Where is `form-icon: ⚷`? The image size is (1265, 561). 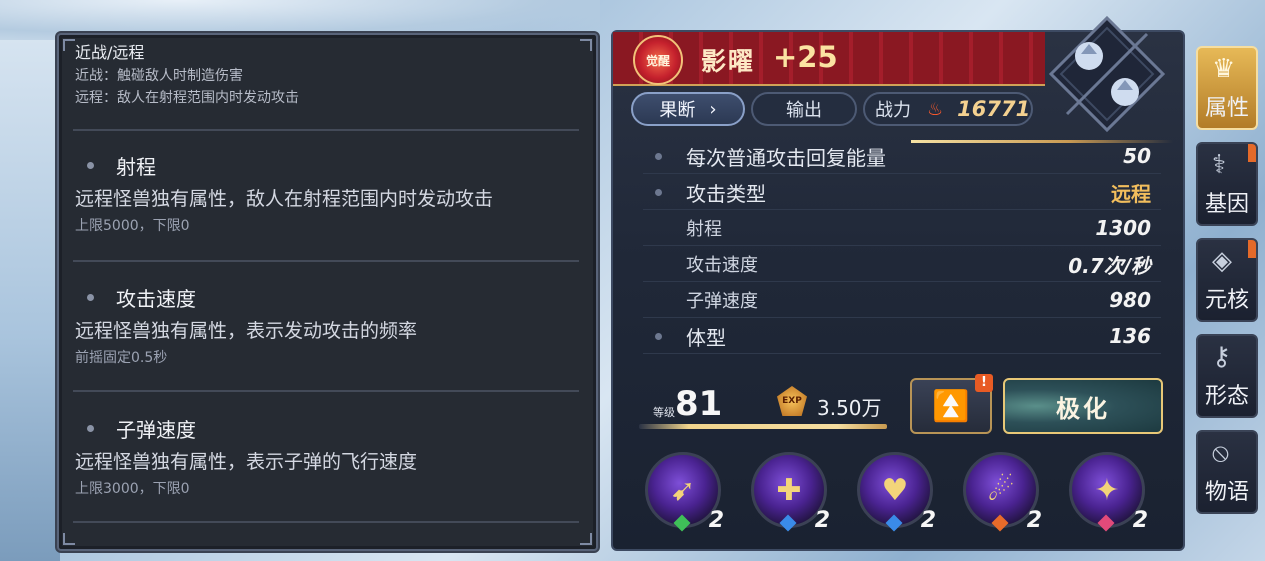
form-icon: ⚷ is located at coordinates (1222, 357).